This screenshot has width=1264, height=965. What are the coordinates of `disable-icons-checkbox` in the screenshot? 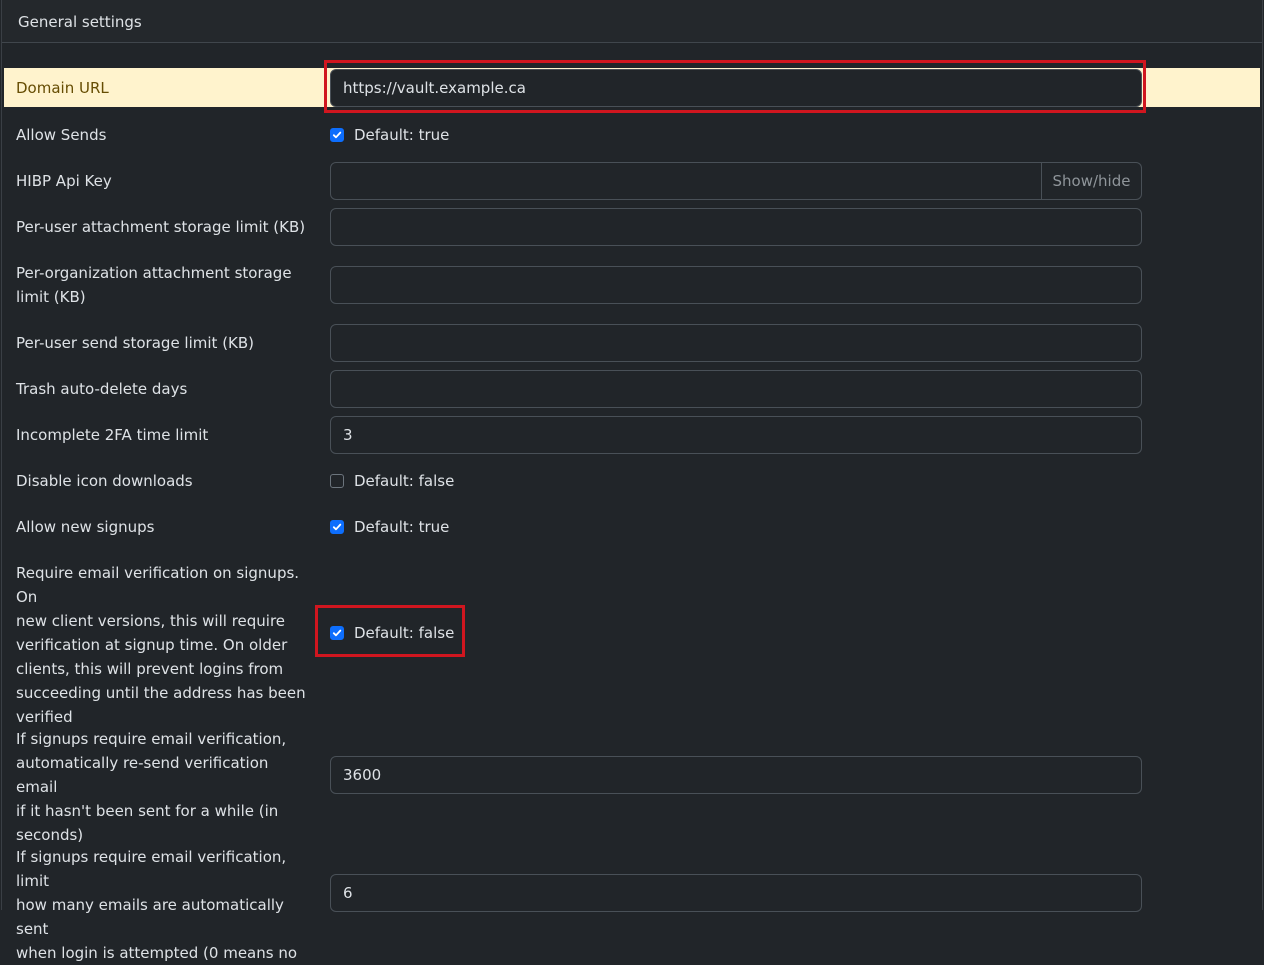 It's located at (337, 481).